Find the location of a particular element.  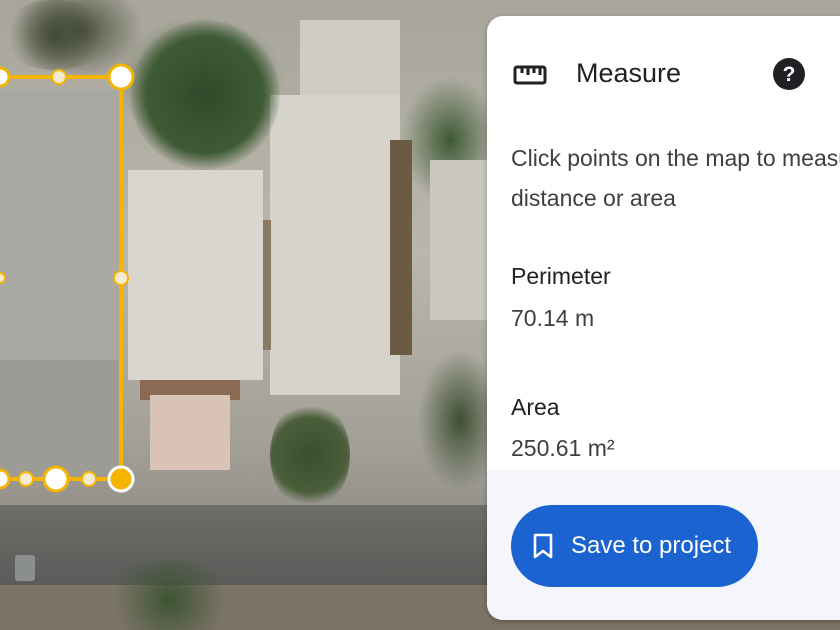

bookmark-icon is located at coordinates (543, 546).